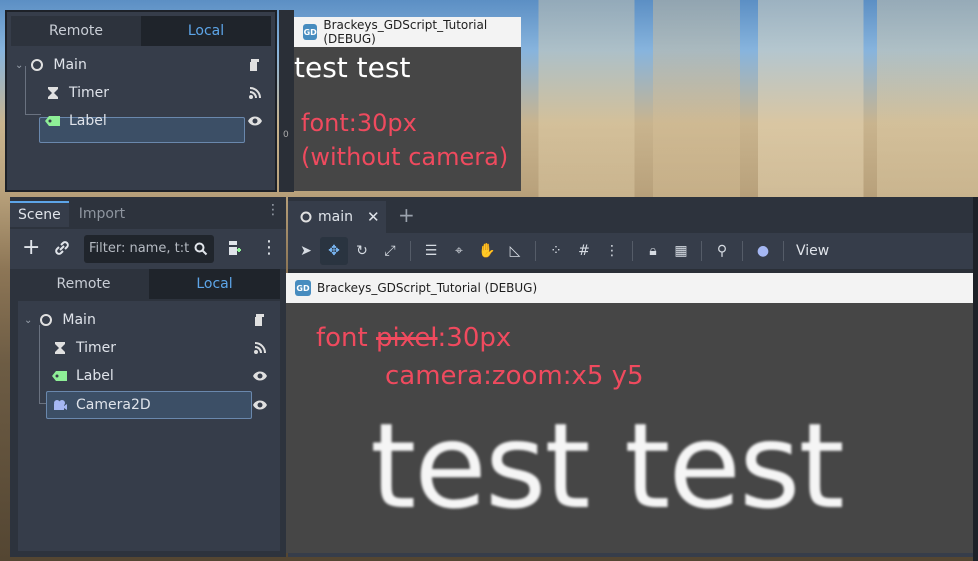  I want to click on tab-import: Import, so click(102, 214).